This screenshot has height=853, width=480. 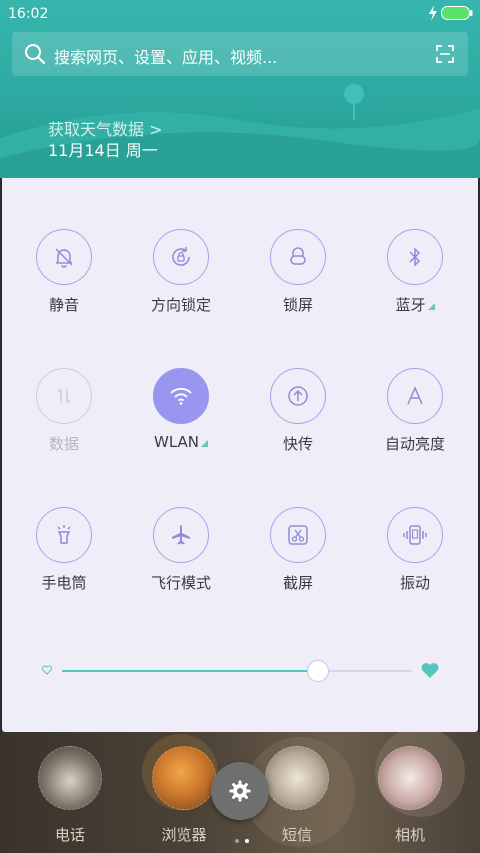 I want to click on search-icon, so click(x=35, y=54).